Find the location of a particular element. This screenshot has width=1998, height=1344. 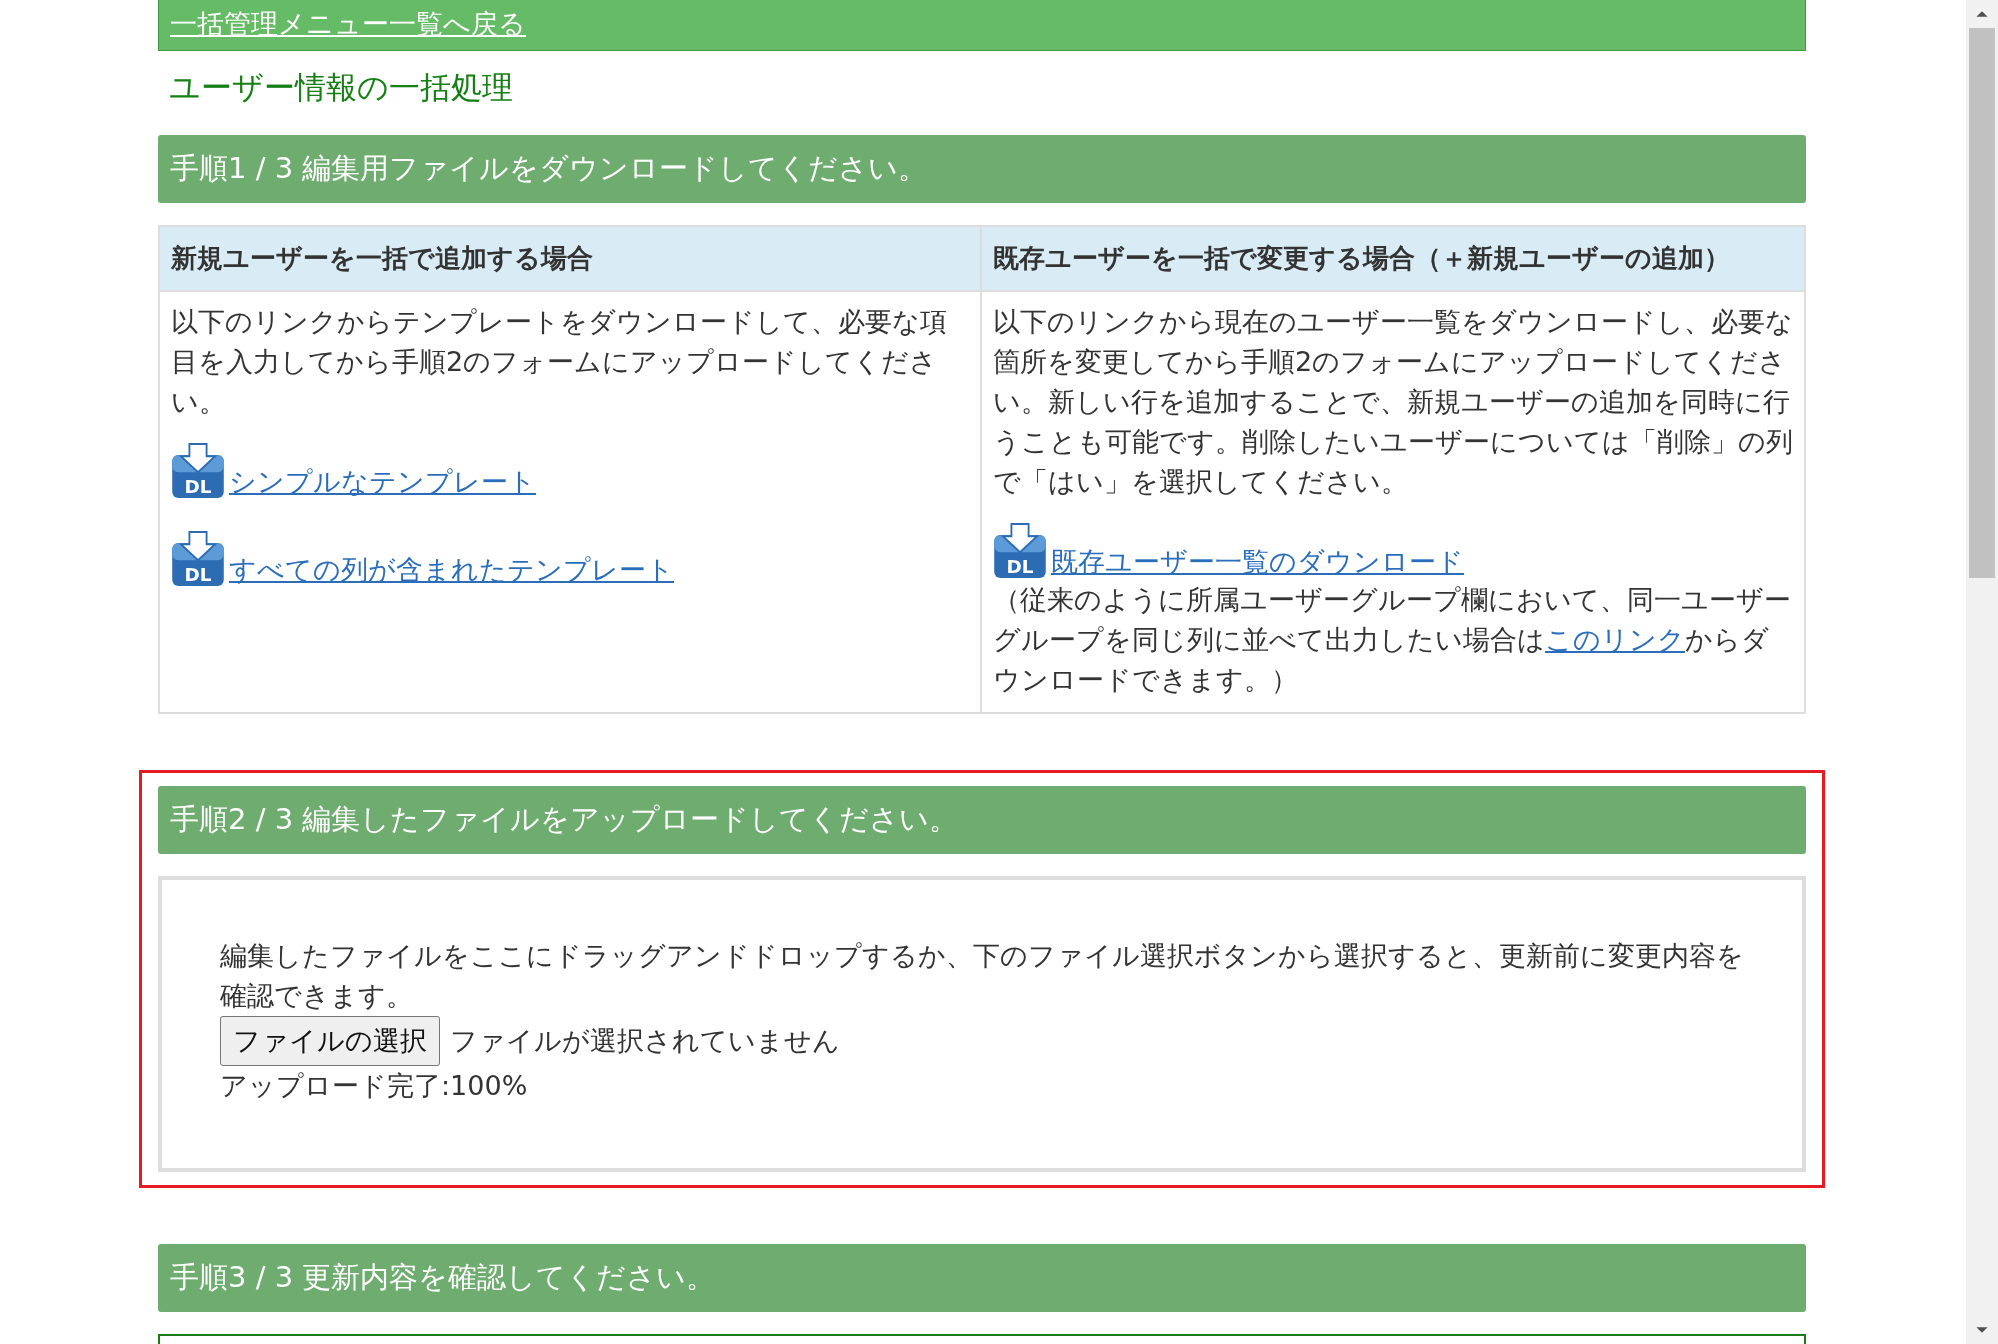

column-heading: 既存ユーザーを一括で変更する場合（＋新規ユーザーの追加） is located at coordinates (1393, 259).